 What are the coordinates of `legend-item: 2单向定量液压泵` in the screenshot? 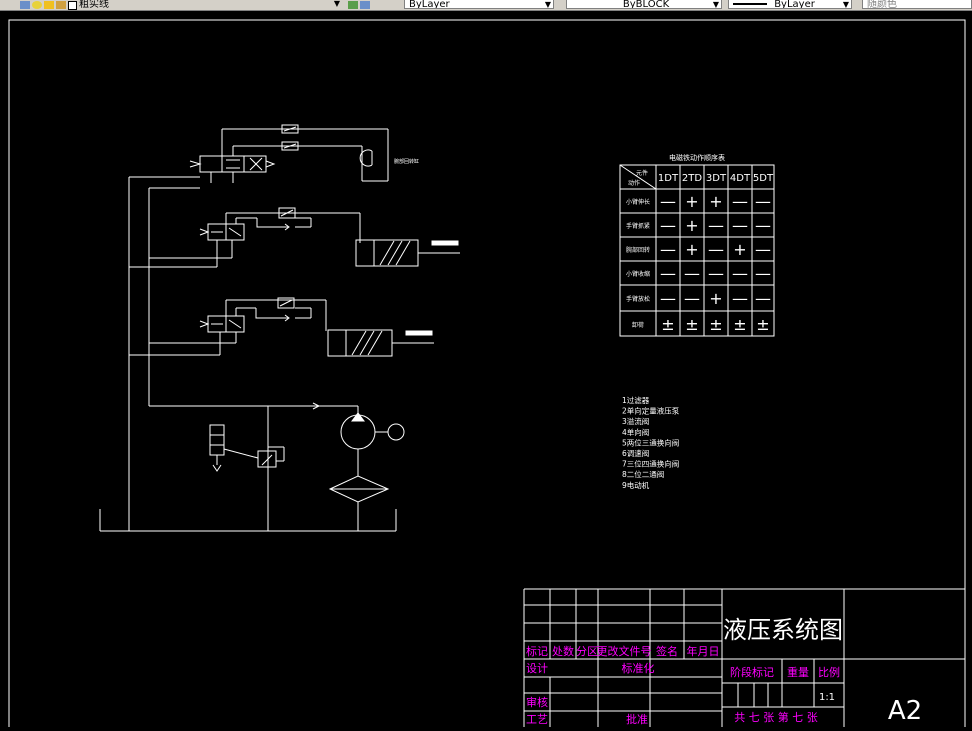 It's located at (651, 411).